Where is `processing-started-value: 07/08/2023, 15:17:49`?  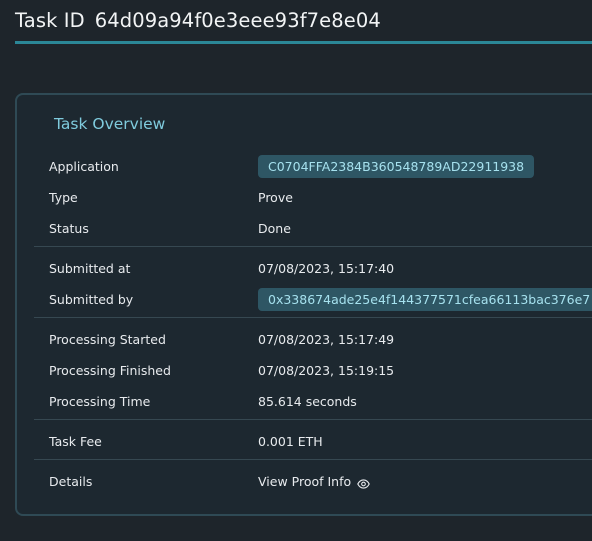
processing-started-value: 07/08/2023, 15:17:49 is located at coordinates (326, 339).